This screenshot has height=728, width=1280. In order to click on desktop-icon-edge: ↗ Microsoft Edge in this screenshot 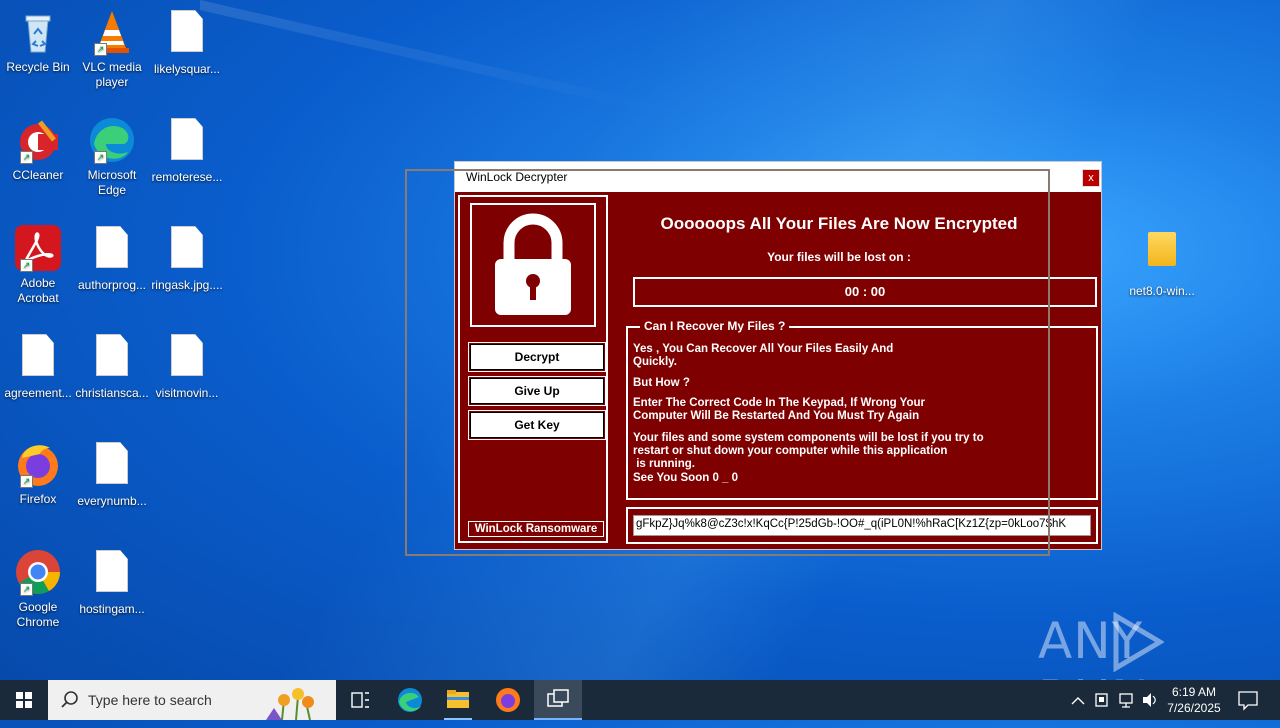, I will do `click(112, 157)`.